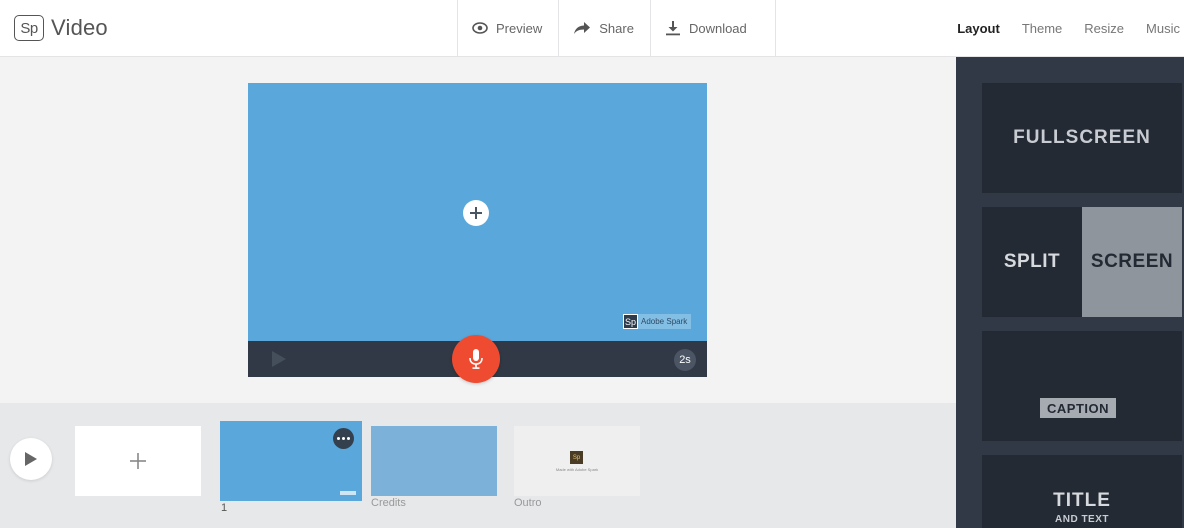 The width and height of the screenshot is (1184, 528). What do you see at coordinates (978, 28) in the screenshot?
I see `tab-layout: Layout` at bounding box center [978, 28].